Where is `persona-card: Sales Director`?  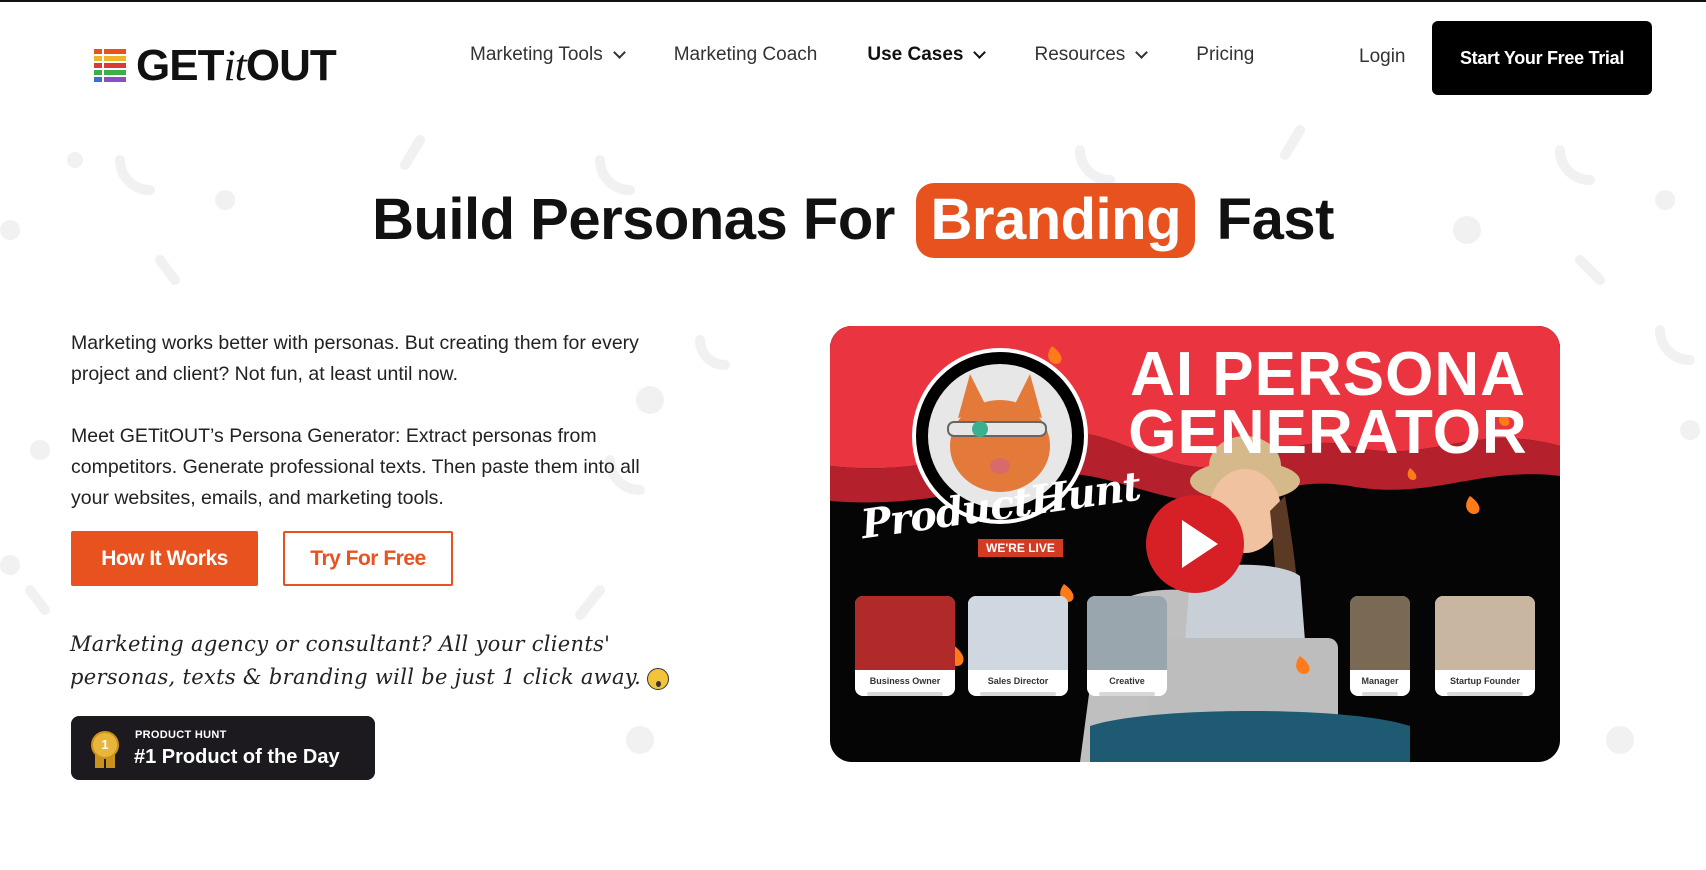
persona-card: Sales Director is located at coordinates (1018, 646).